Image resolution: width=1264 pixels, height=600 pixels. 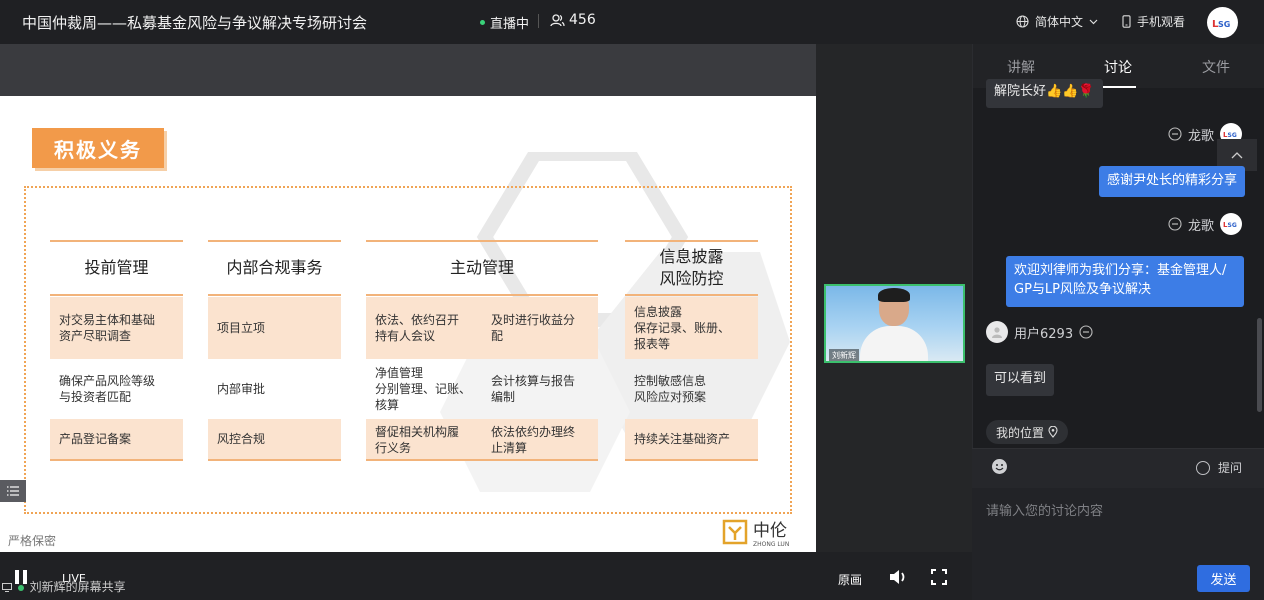 I want to click on slide-cell: 信息披露 保存记录、账册、 报表等, so click(x=691, y=328).